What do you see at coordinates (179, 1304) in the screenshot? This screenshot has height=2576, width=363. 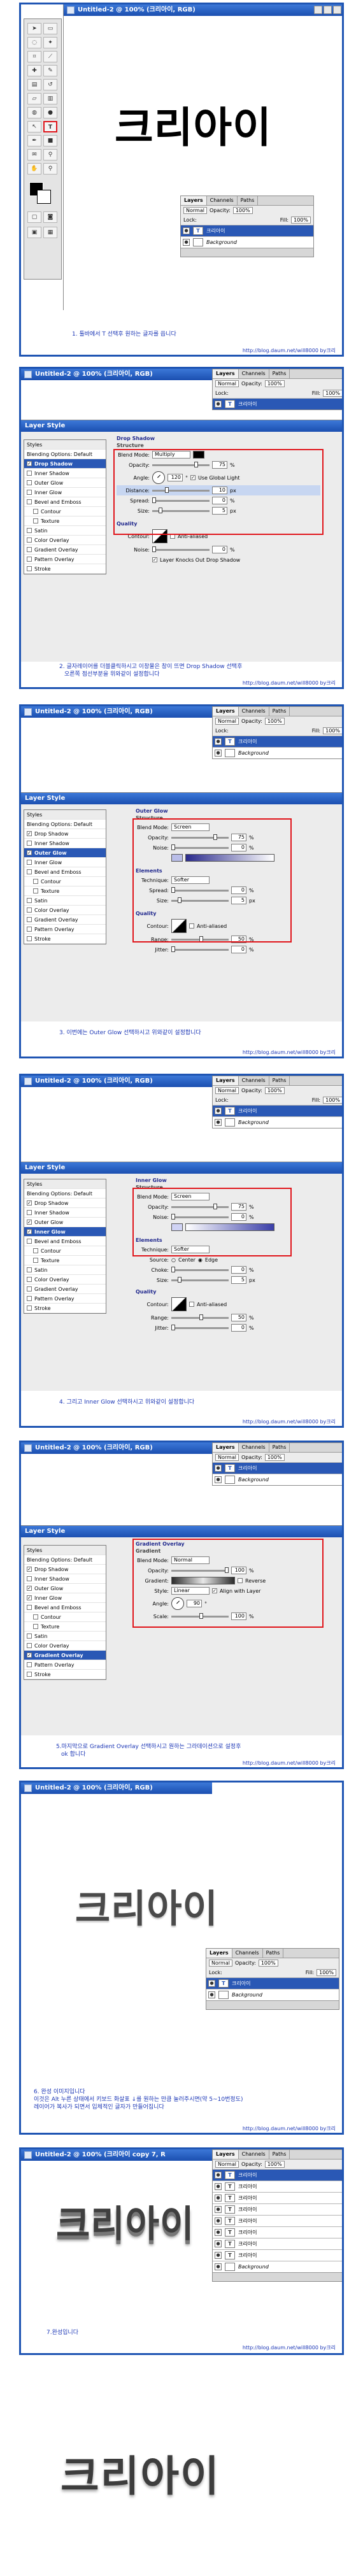 I see `contour-preview` at bounding box center [179, 1304].